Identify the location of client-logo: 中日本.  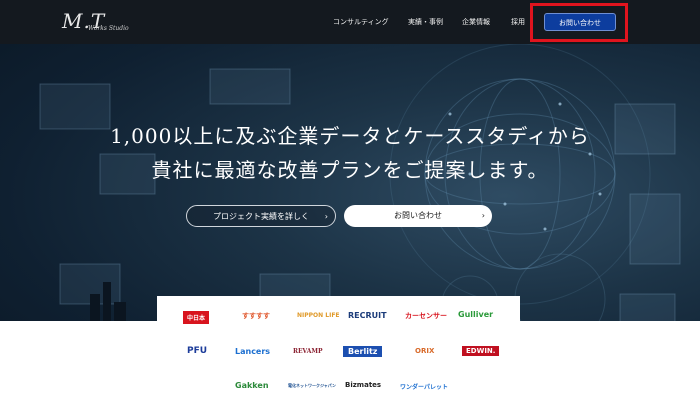
(196, 317).